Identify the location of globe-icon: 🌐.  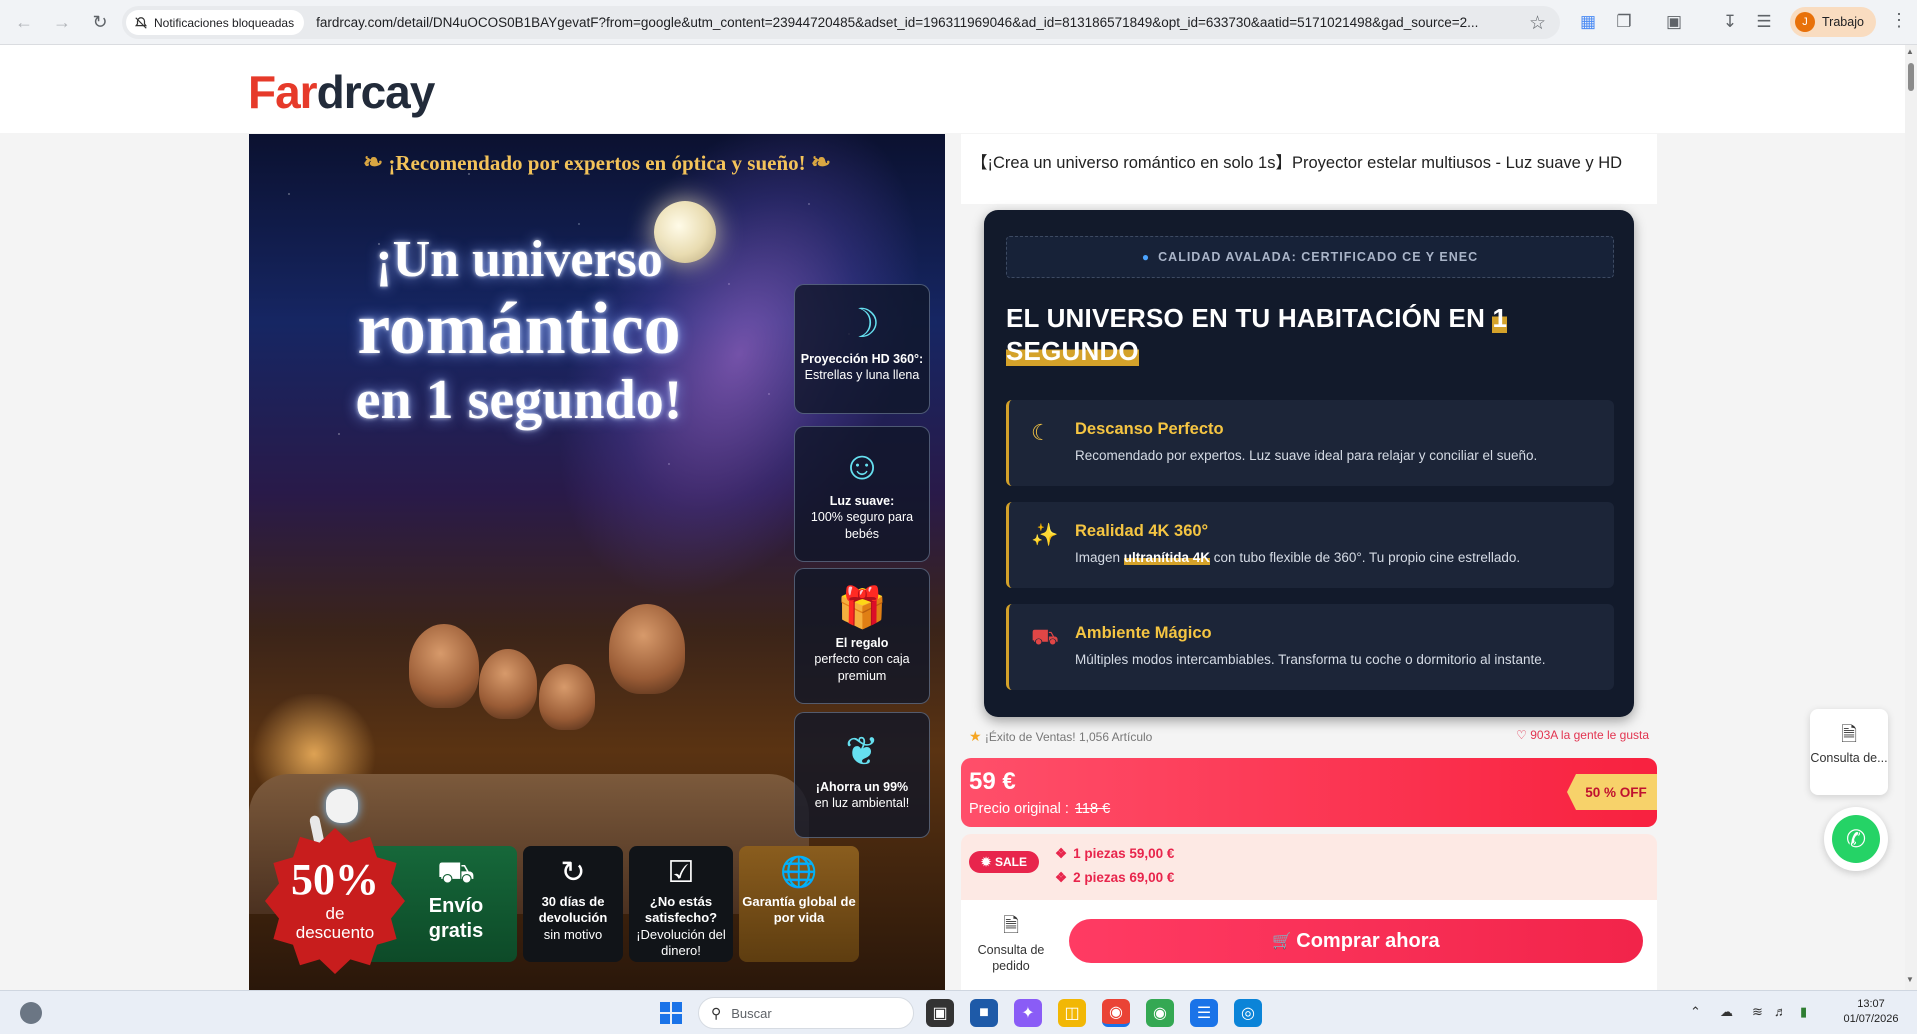
(799, 872).